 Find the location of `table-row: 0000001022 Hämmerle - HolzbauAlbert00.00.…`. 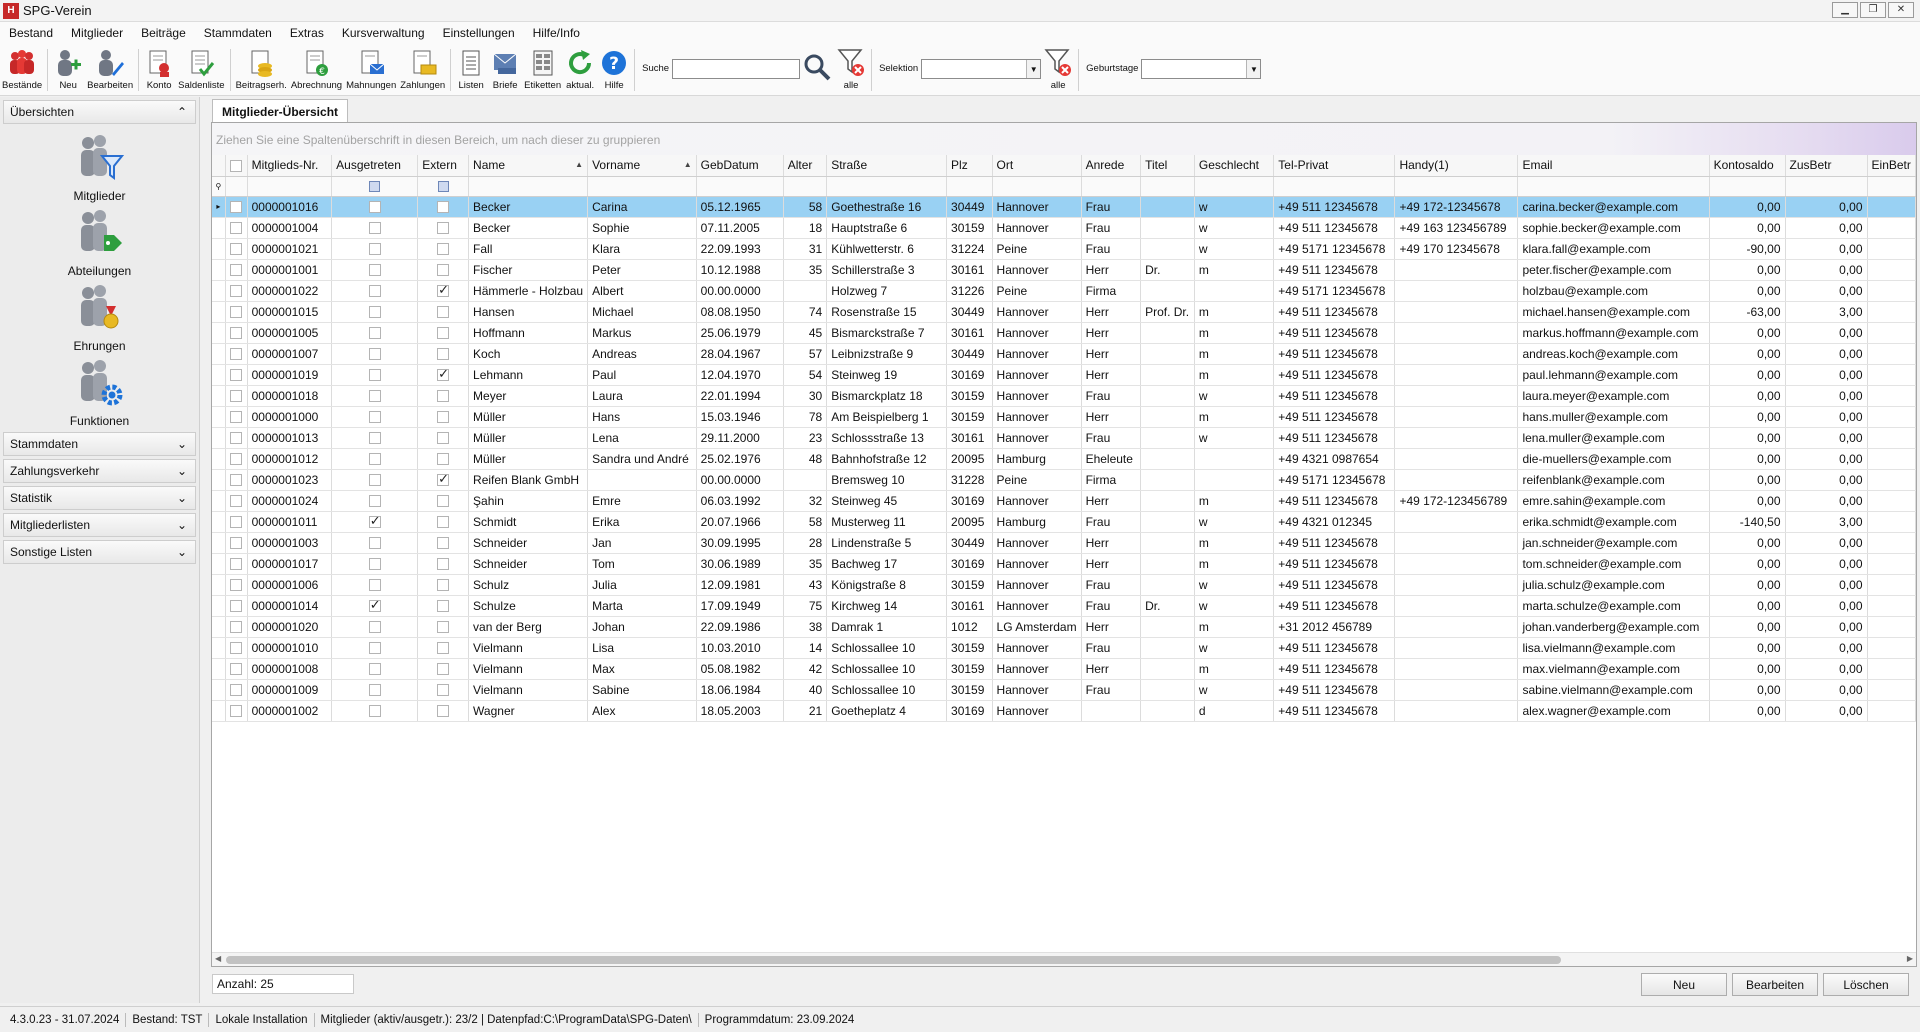

table-row: 0000001022 Hämmerle - HolzbauAlbert00.00.… is located at coordinates (1064, 291).